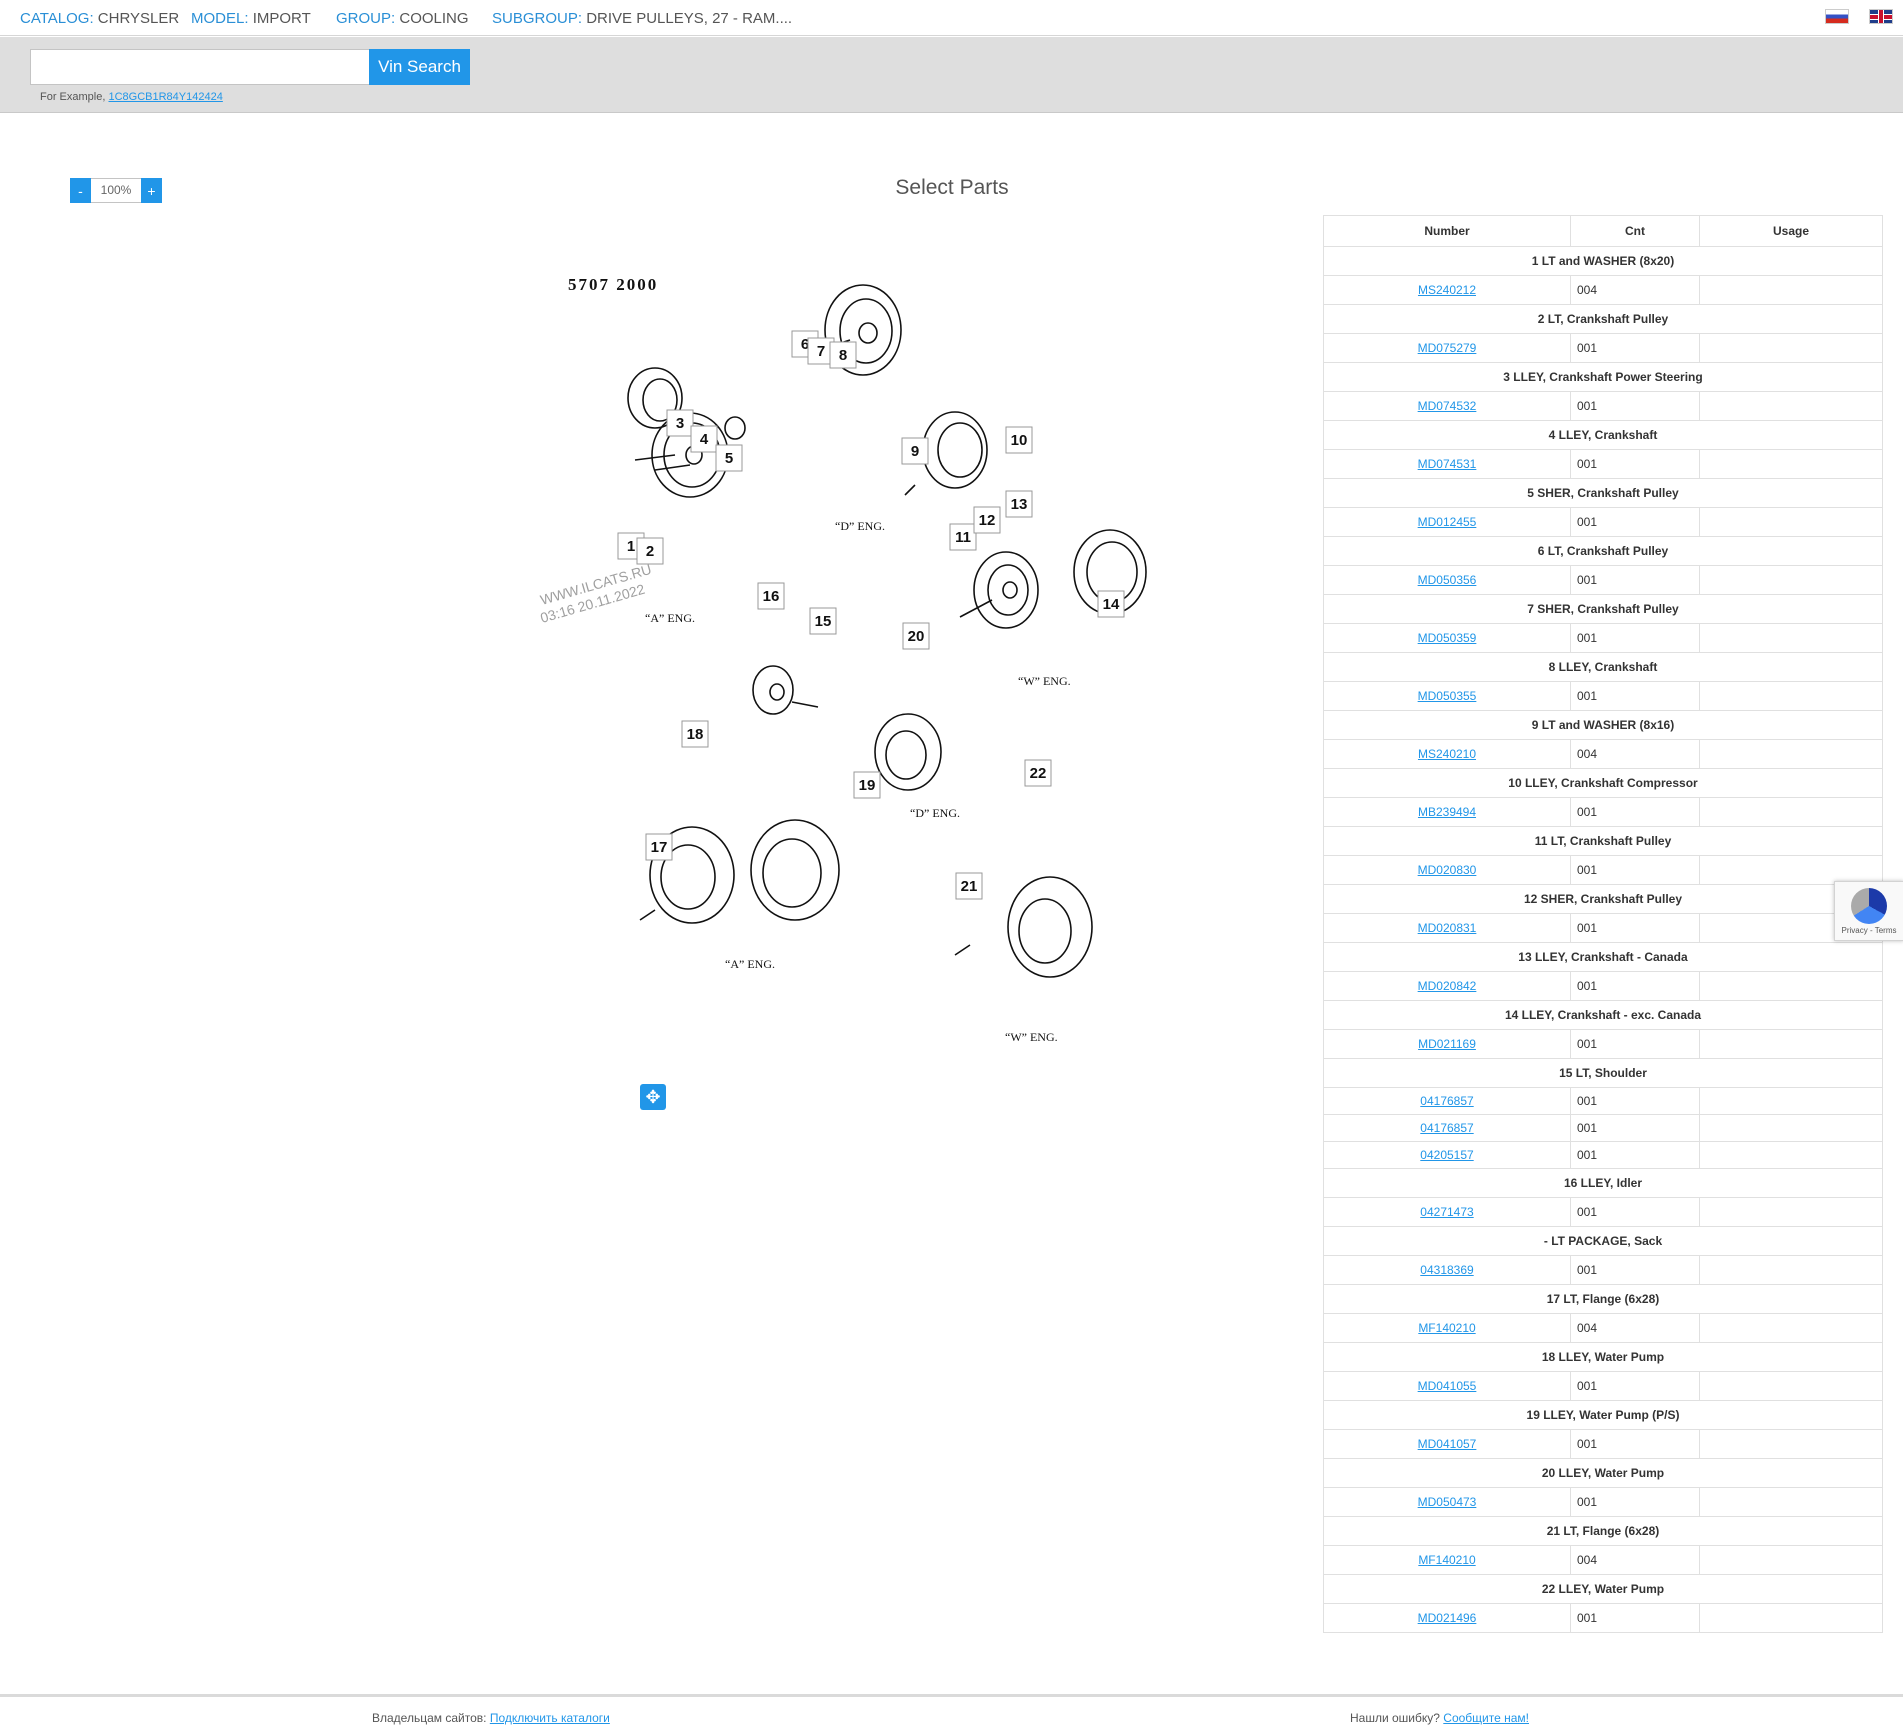 The height and width of the screenshot is (1731, 1903). What do you see at coordinates (151, 190) in the screenshot?
I see `zoom-in-button: +` at bounding box center [151, 190].